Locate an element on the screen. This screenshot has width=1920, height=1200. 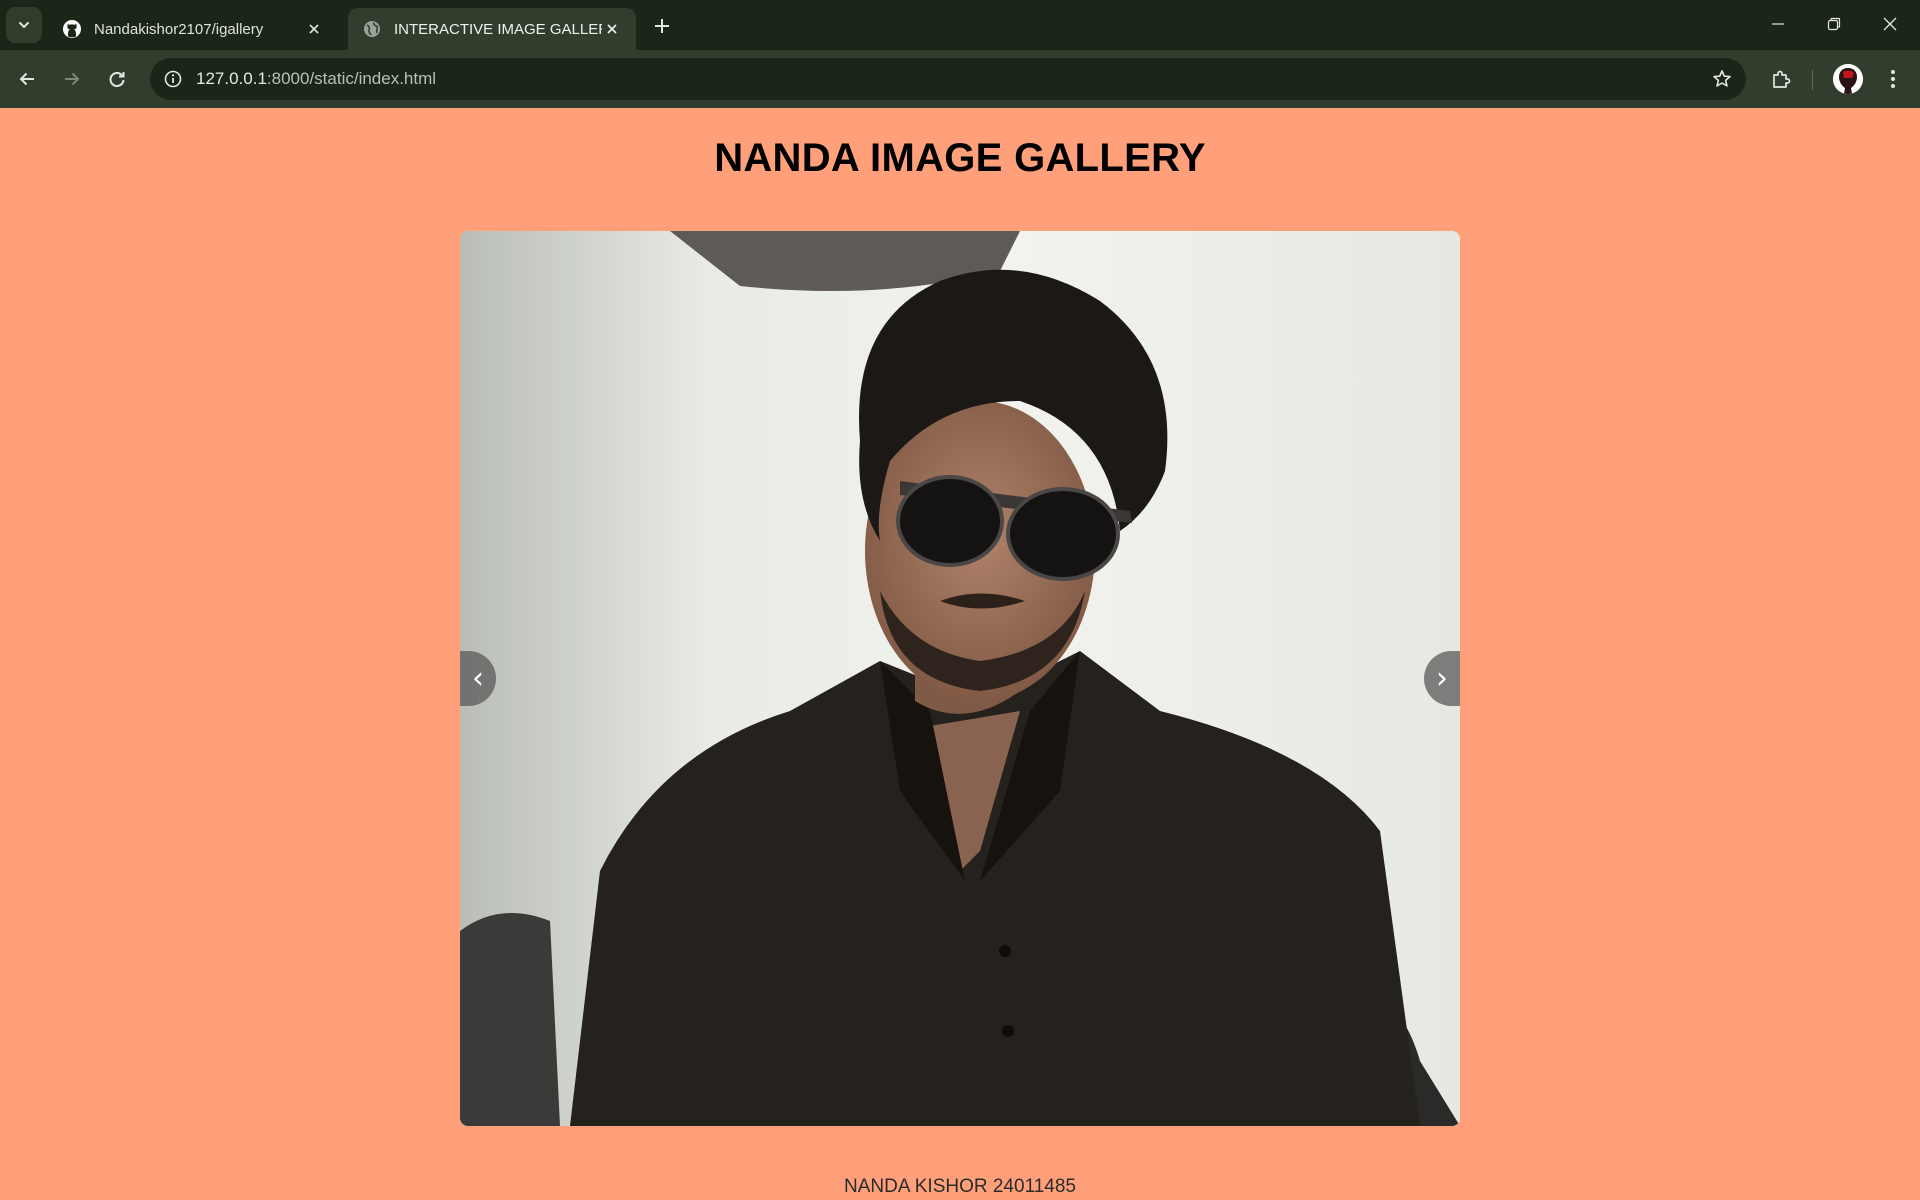
bookmark-star-icon is located at coordinates (1722, 79).